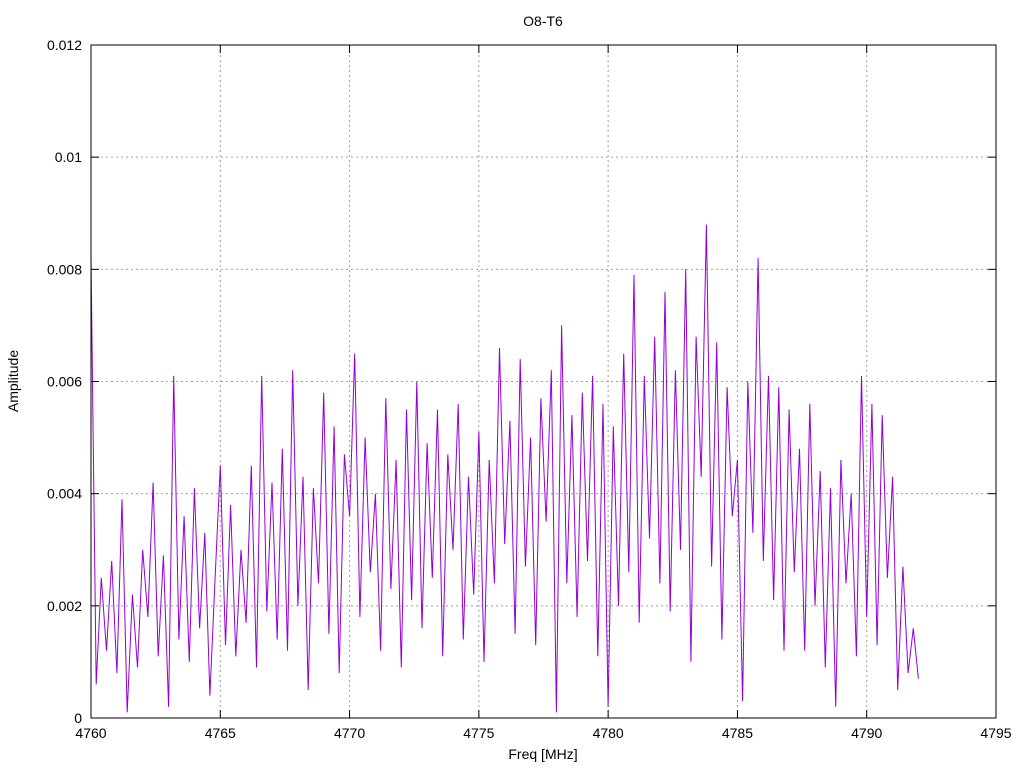 Image resolution: width=1024 pixels, height=768 pixels. What do you see at coordinates (542, 754) in the screenshot?
I see `x-axis-label: Freq [MHz]` at bounding box center [542, 754].